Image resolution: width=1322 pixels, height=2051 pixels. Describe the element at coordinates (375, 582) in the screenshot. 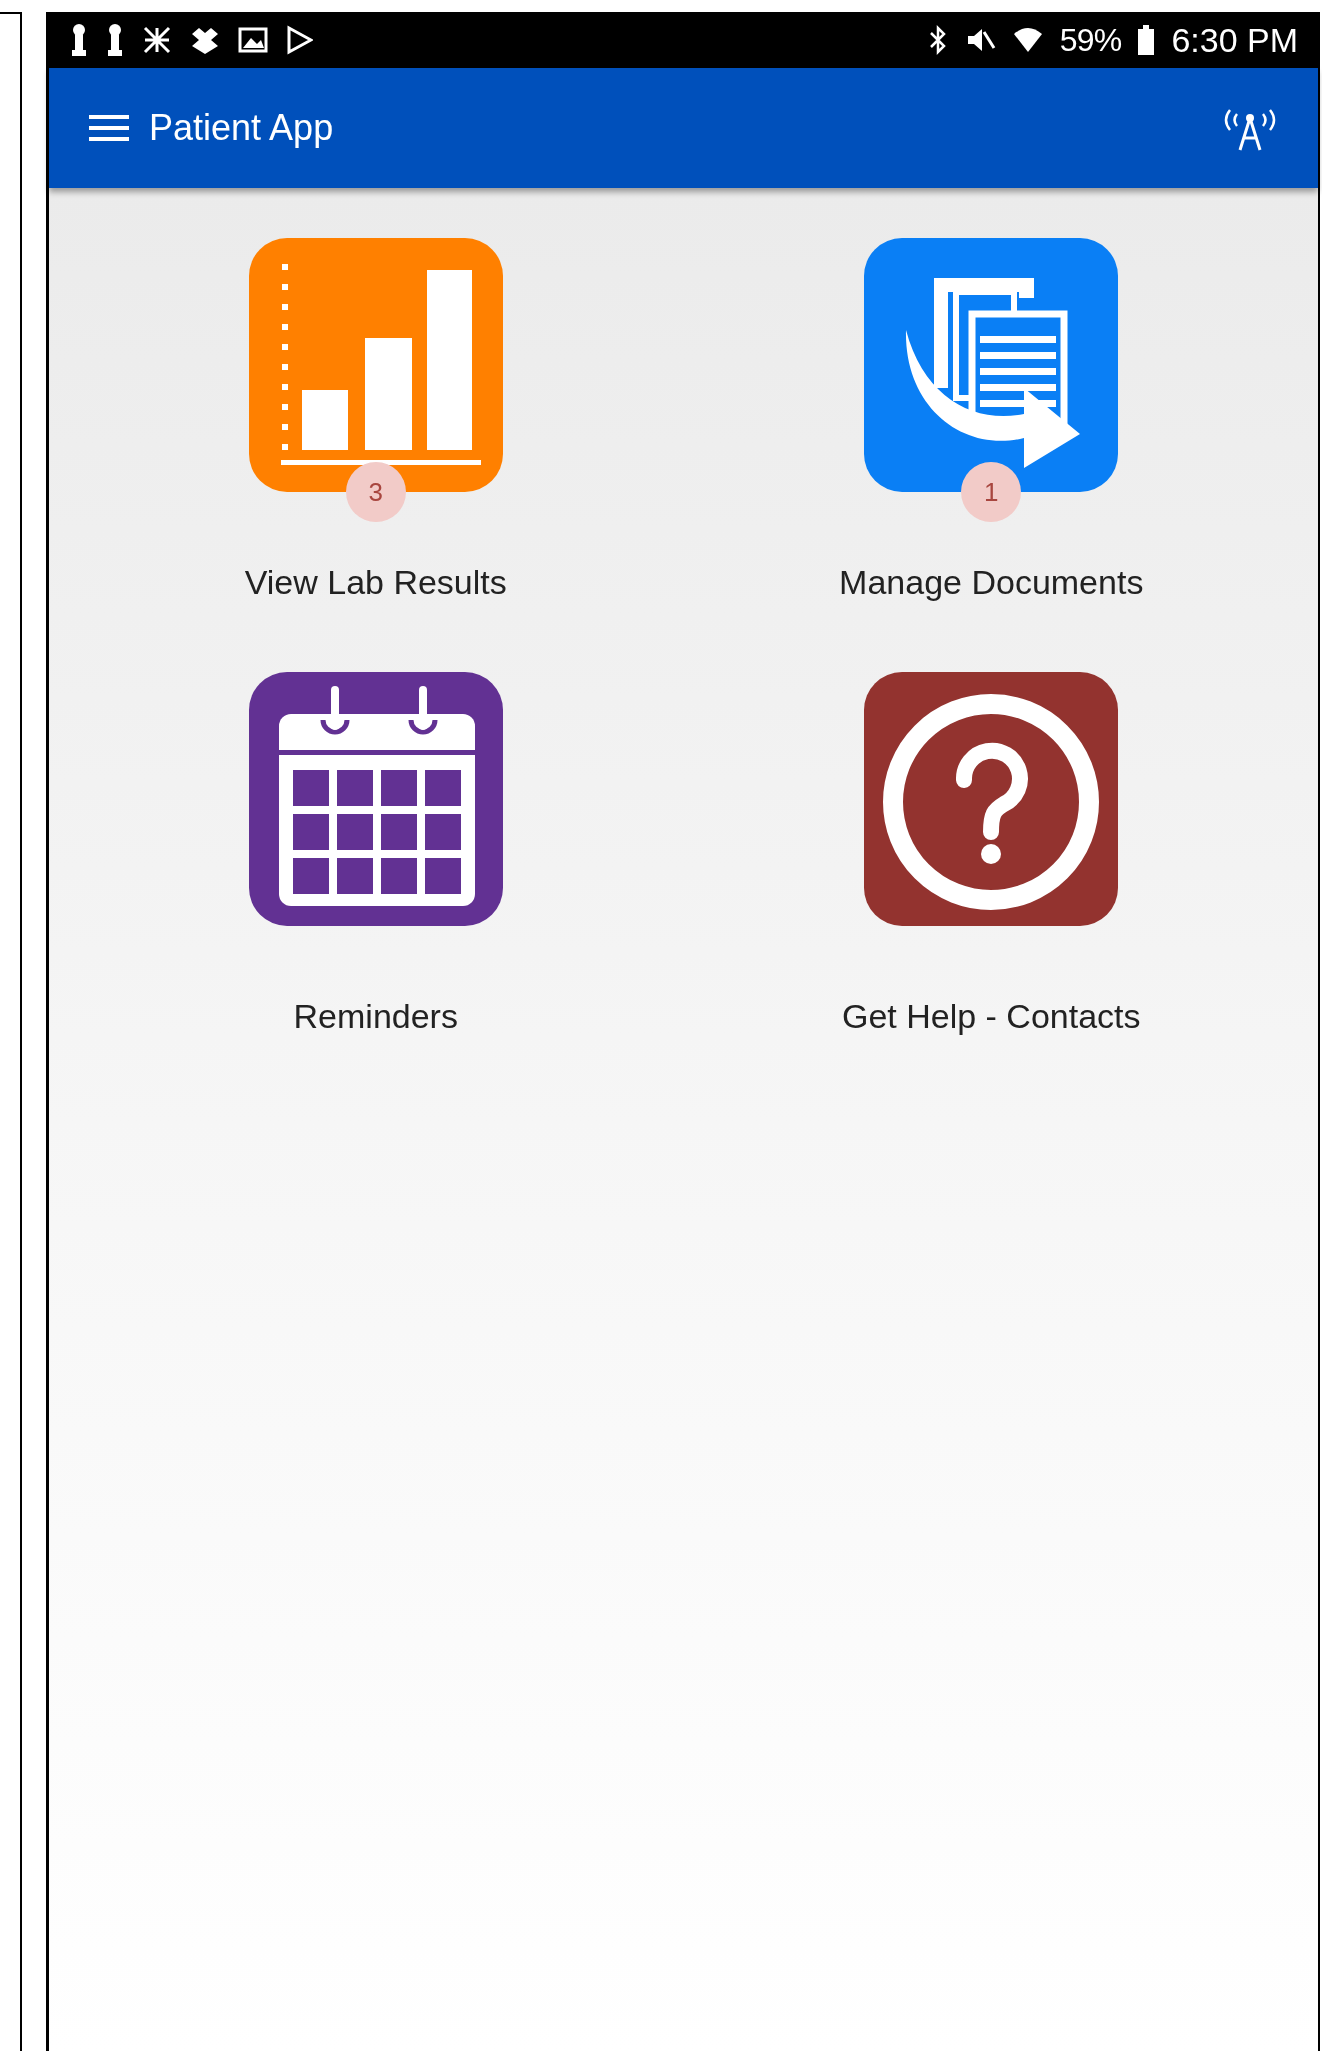

I see `tile-label: View Lab Results` at that location.